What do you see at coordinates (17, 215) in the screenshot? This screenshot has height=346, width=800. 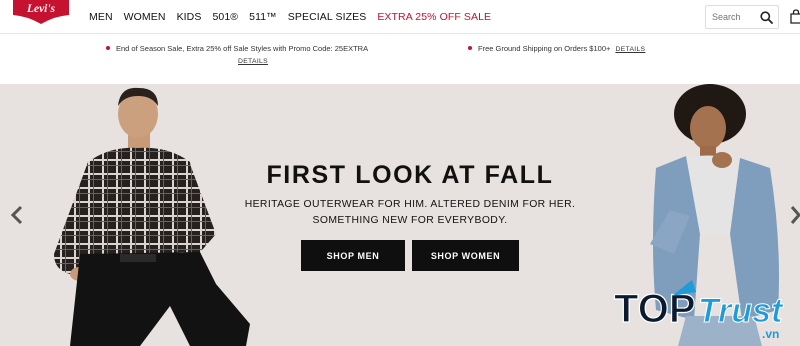 I see `carousel-prev-icon` at bounding box center [17, 215].